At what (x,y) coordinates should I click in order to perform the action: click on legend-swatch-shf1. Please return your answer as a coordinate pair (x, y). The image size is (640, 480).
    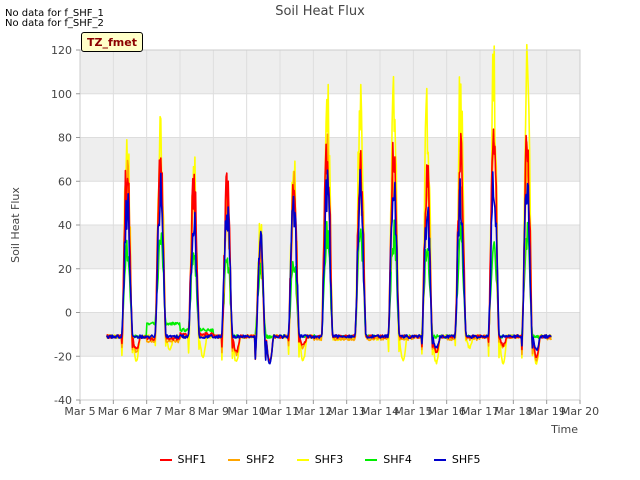
    Looking at the image, I should click on (165, 459).